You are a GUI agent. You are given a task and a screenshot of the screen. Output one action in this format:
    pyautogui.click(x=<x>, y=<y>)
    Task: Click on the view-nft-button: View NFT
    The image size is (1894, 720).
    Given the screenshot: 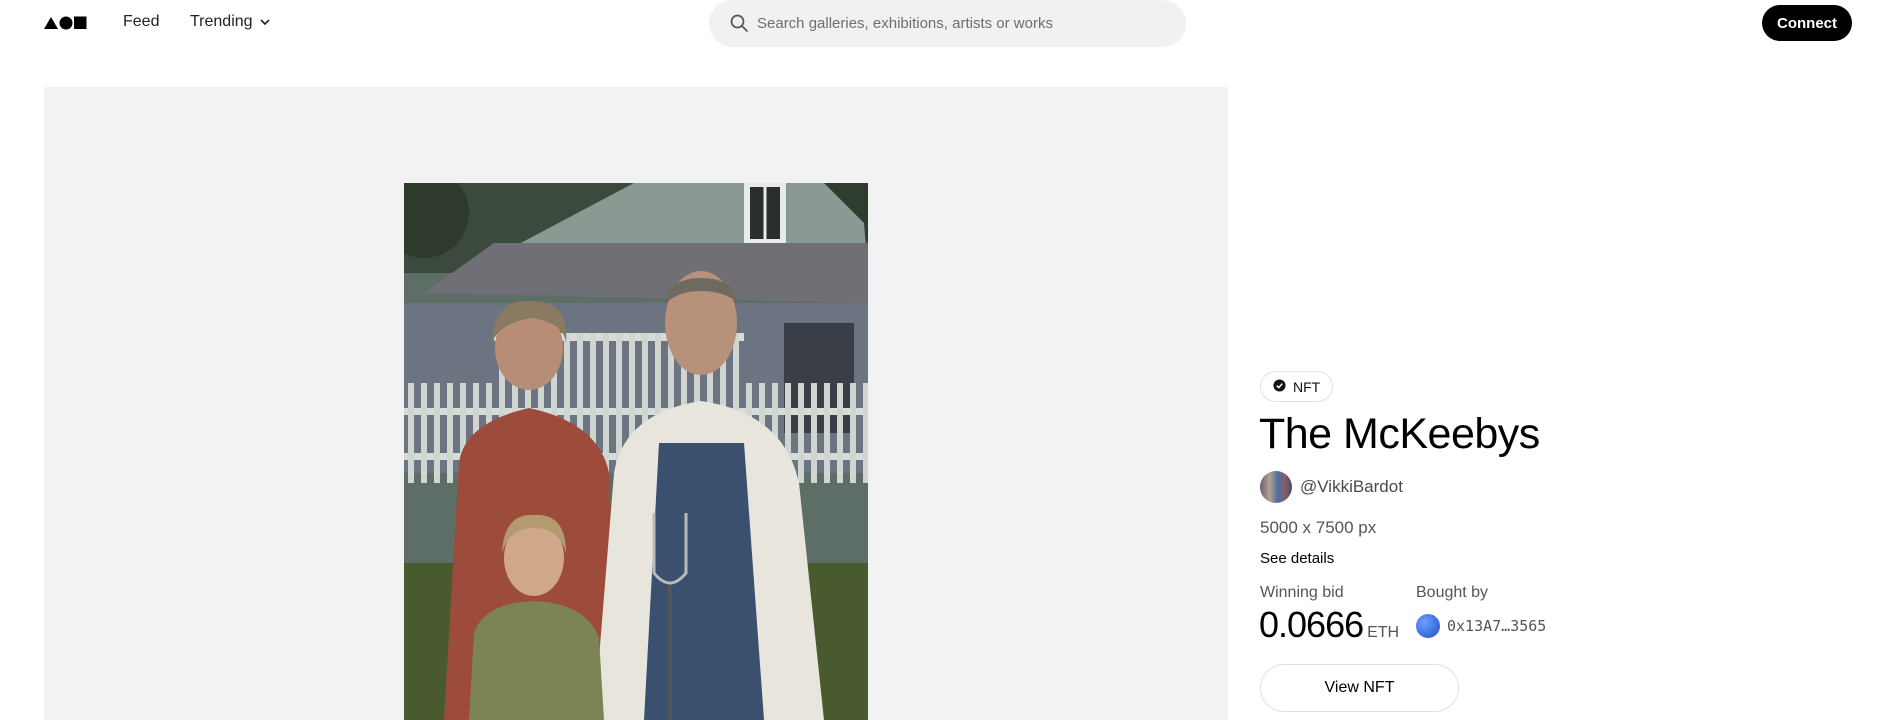 What is the action you would take?
    pyautogui.click(x=1359, y=688)
    